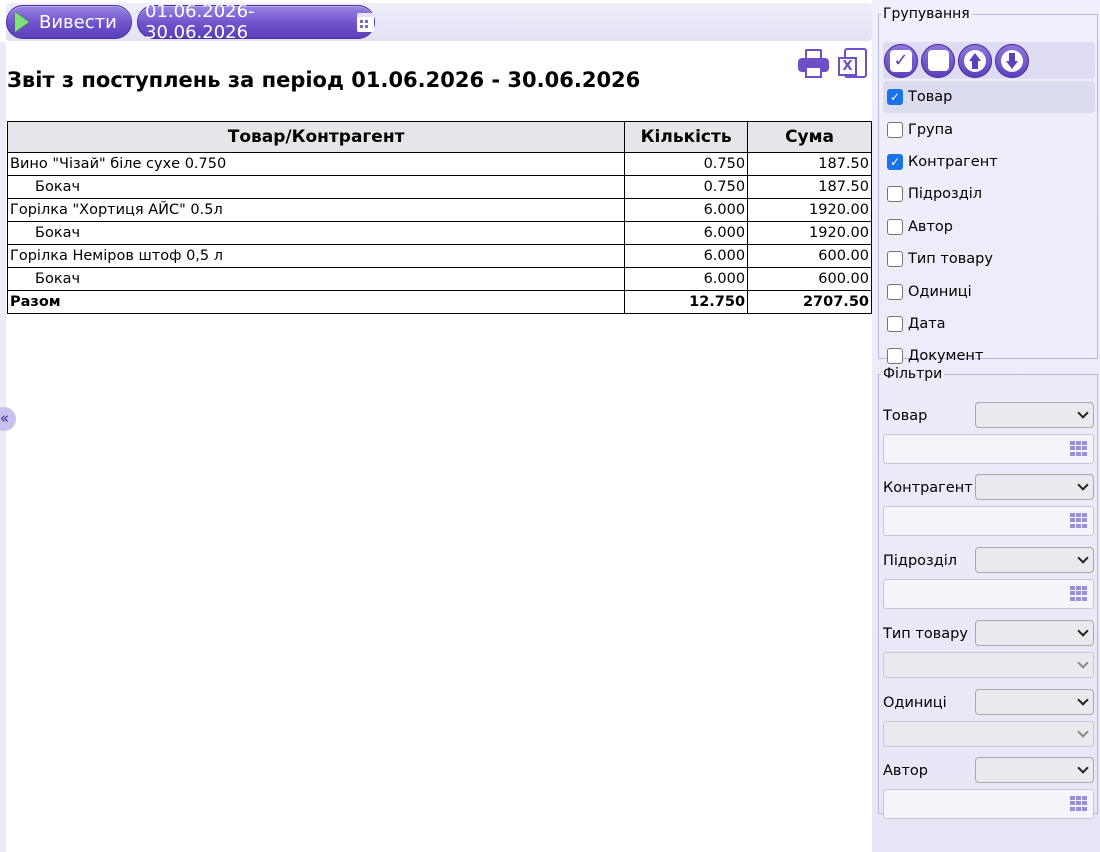 Image resolution: width=1100 pixels, height=852 pixels. I want to click on grouping-option: ✓ Контрагент, so click(989, 162).